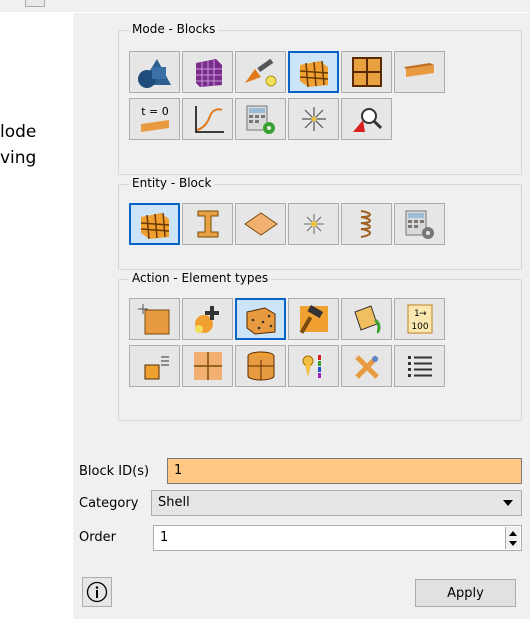 Image resolution: width=530 pixels, height=619 pixels. I want to click on order-stepper, so click(512, 538).